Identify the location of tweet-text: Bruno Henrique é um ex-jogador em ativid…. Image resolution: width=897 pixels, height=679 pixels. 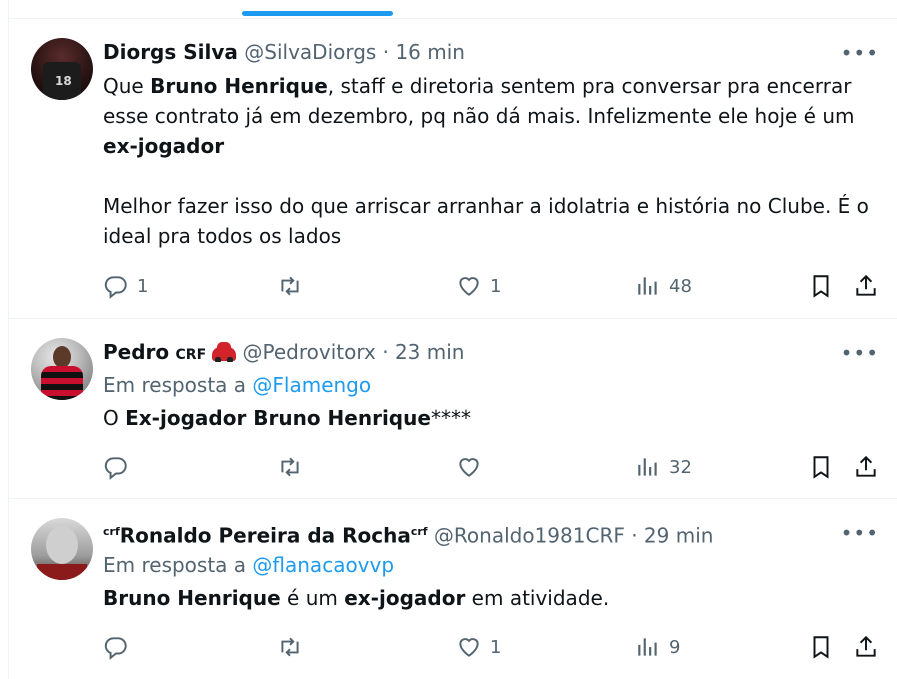
(498, 598).